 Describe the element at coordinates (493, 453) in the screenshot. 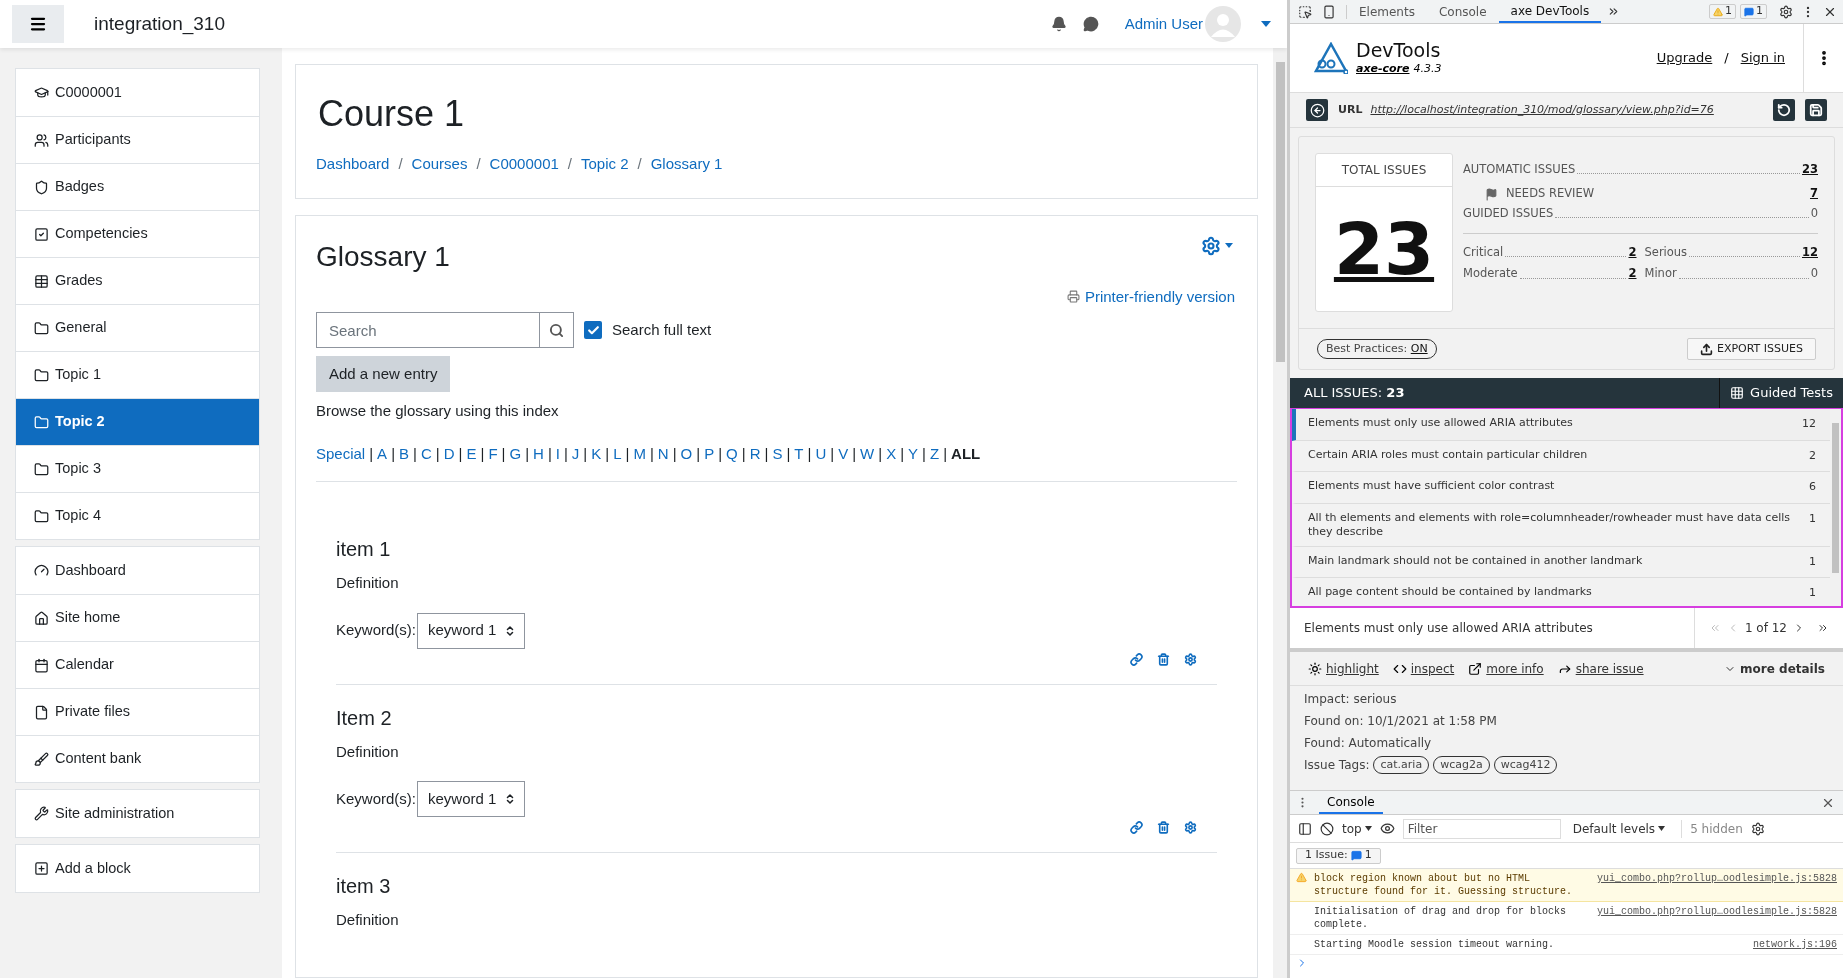

I see `index-letter: F` at that location.